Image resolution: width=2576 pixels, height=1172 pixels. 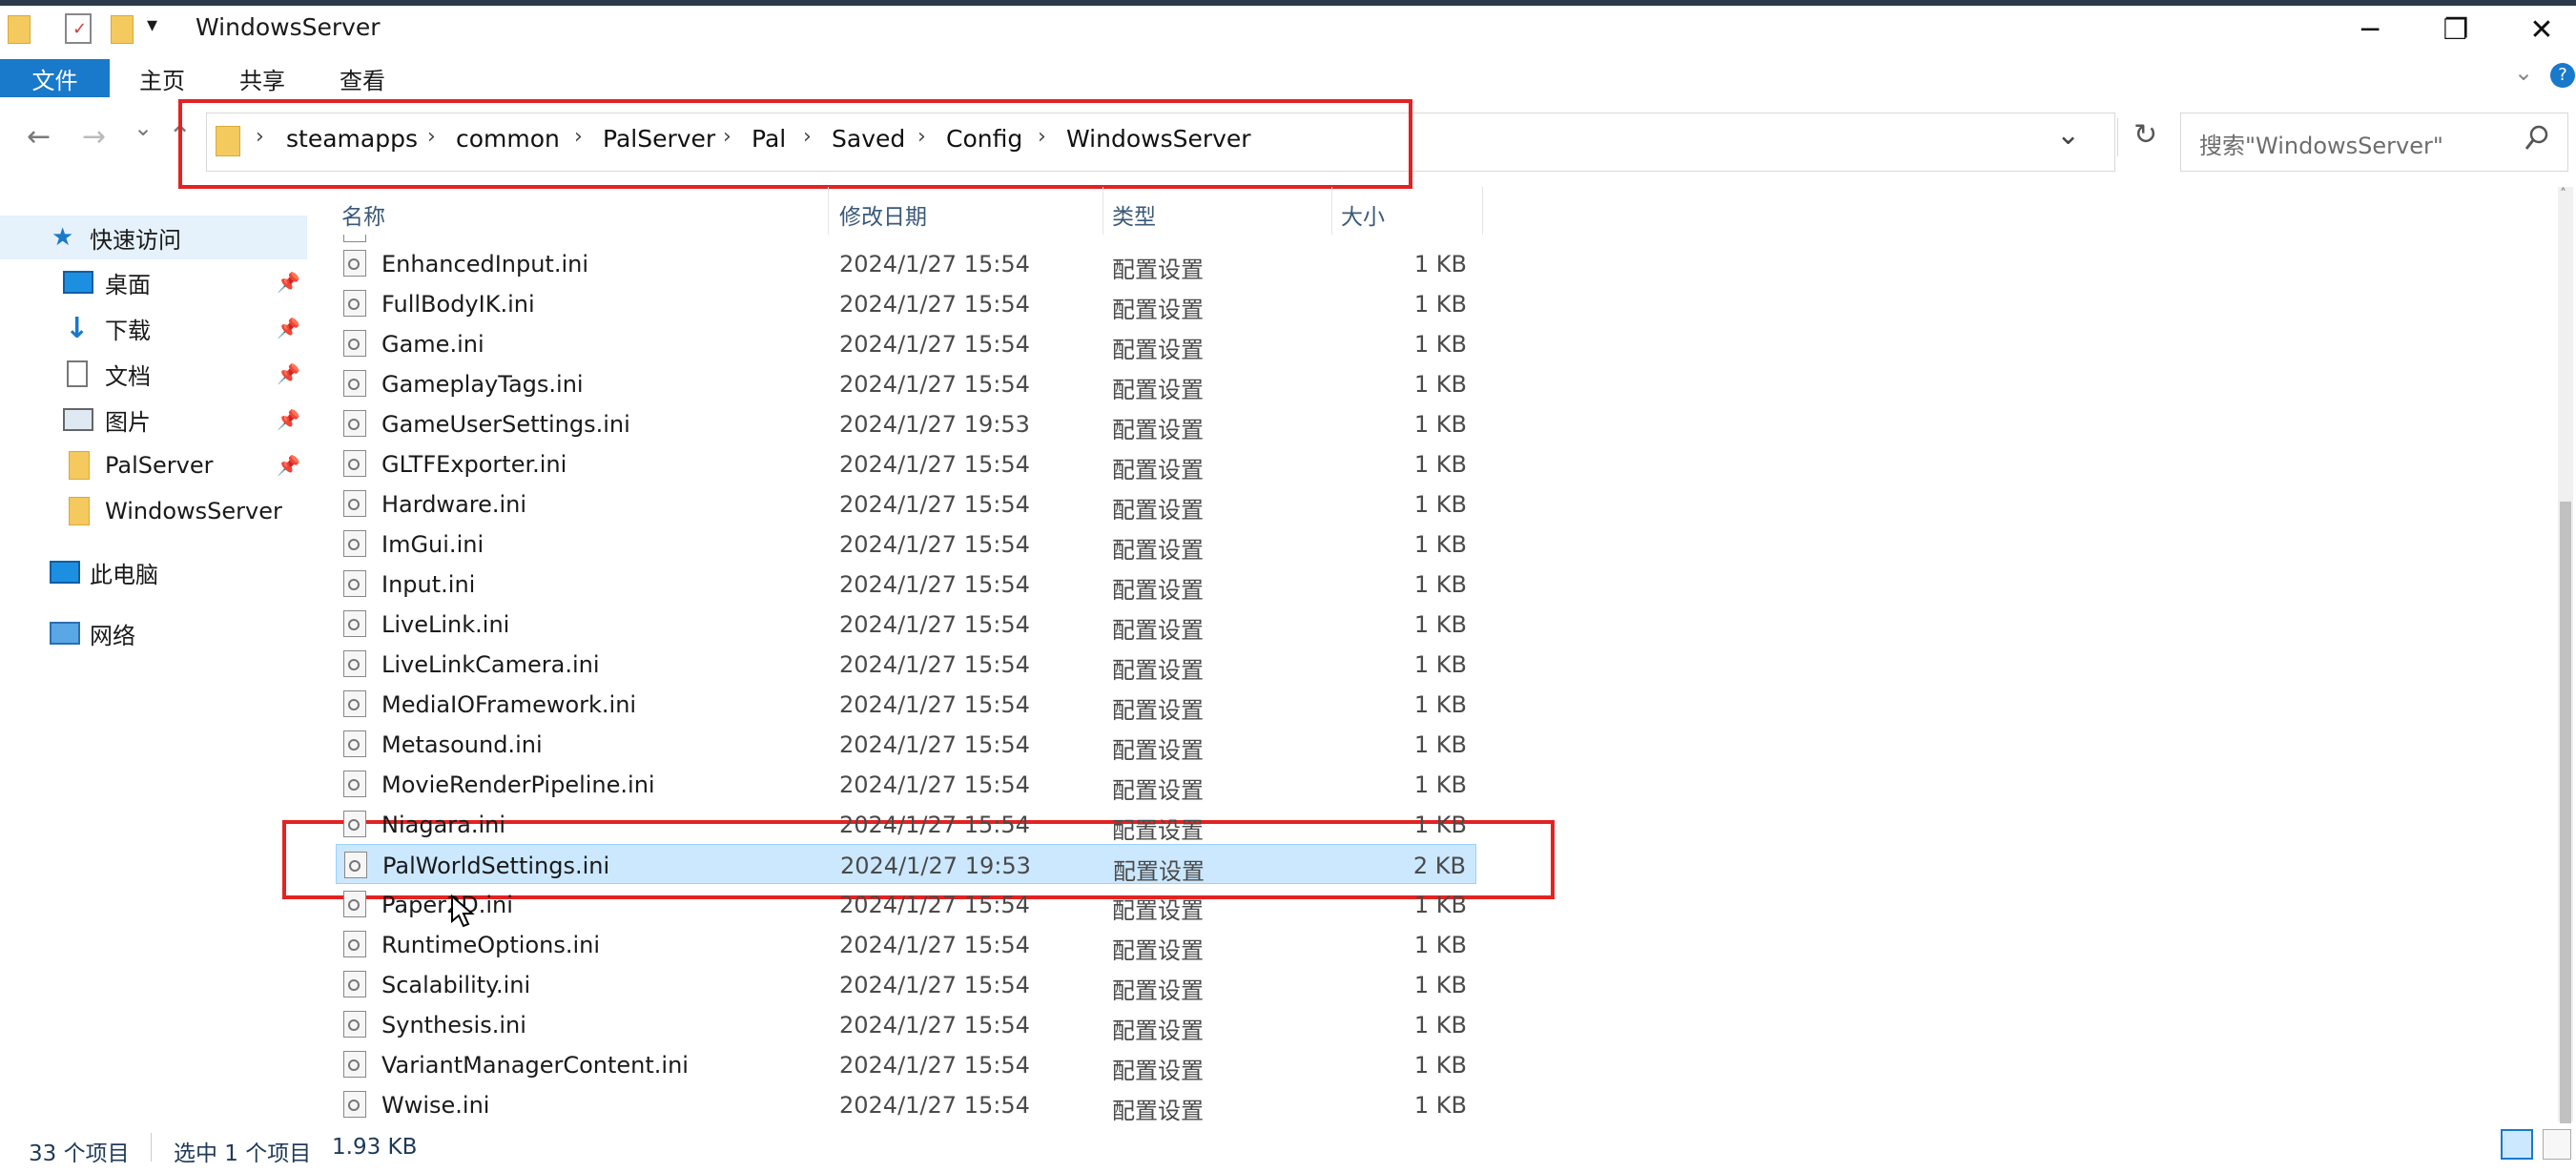 What do you see at coordinates (2562, 75) in the screenshot?
I see `help-icon: ?` at bounding box center [2562, 75].